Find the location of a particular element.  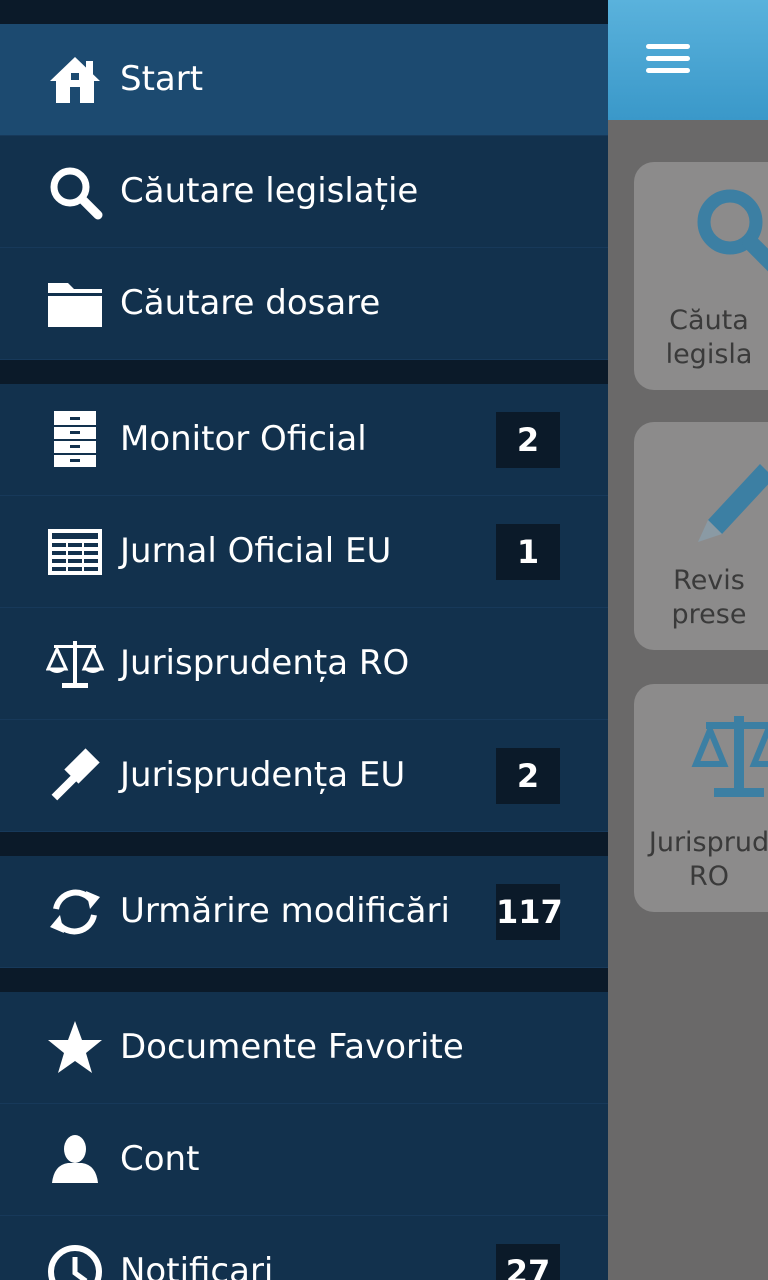

menu-item-label: Jurnal Oficial EU is located at coordinates (256, 551).